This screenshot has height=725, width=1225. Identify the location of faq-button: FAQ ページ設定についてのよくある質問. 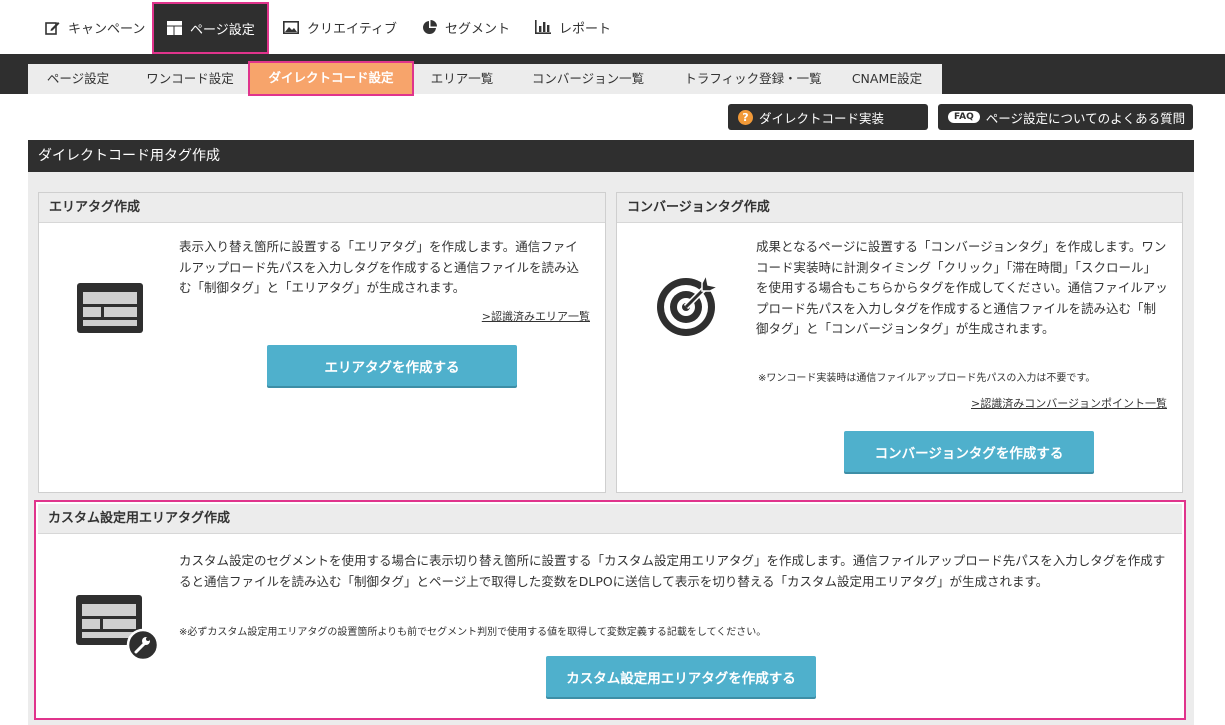
(1065, 117).